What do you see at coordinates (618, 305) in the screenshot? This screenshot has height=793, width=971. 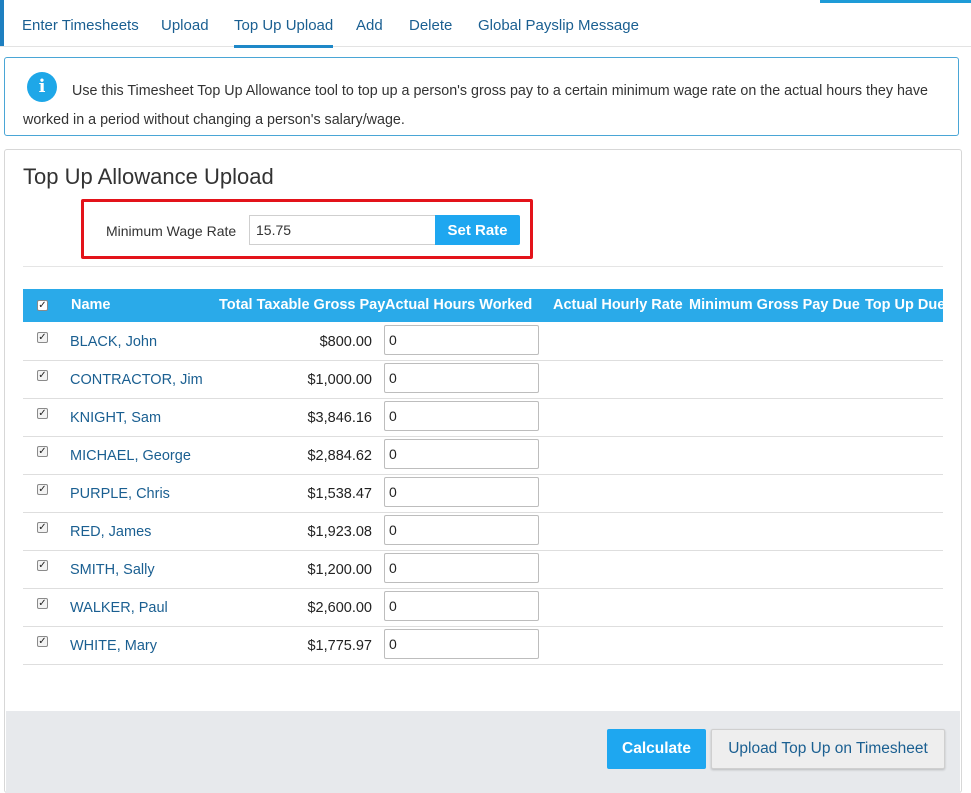 I see `col-actual-hourly-rate: Actual Hourly Rate` at bounding box center [618, 305].